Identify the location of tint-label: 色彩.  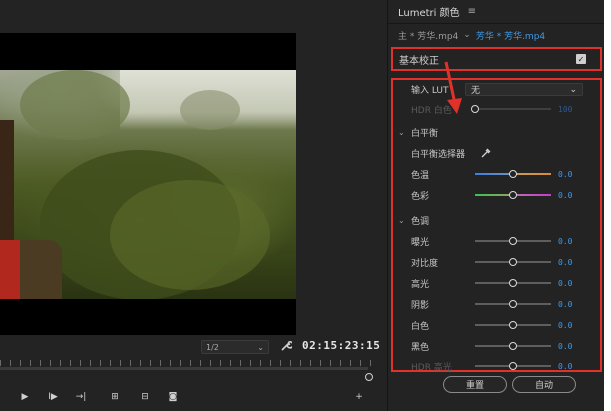
(420, 196).